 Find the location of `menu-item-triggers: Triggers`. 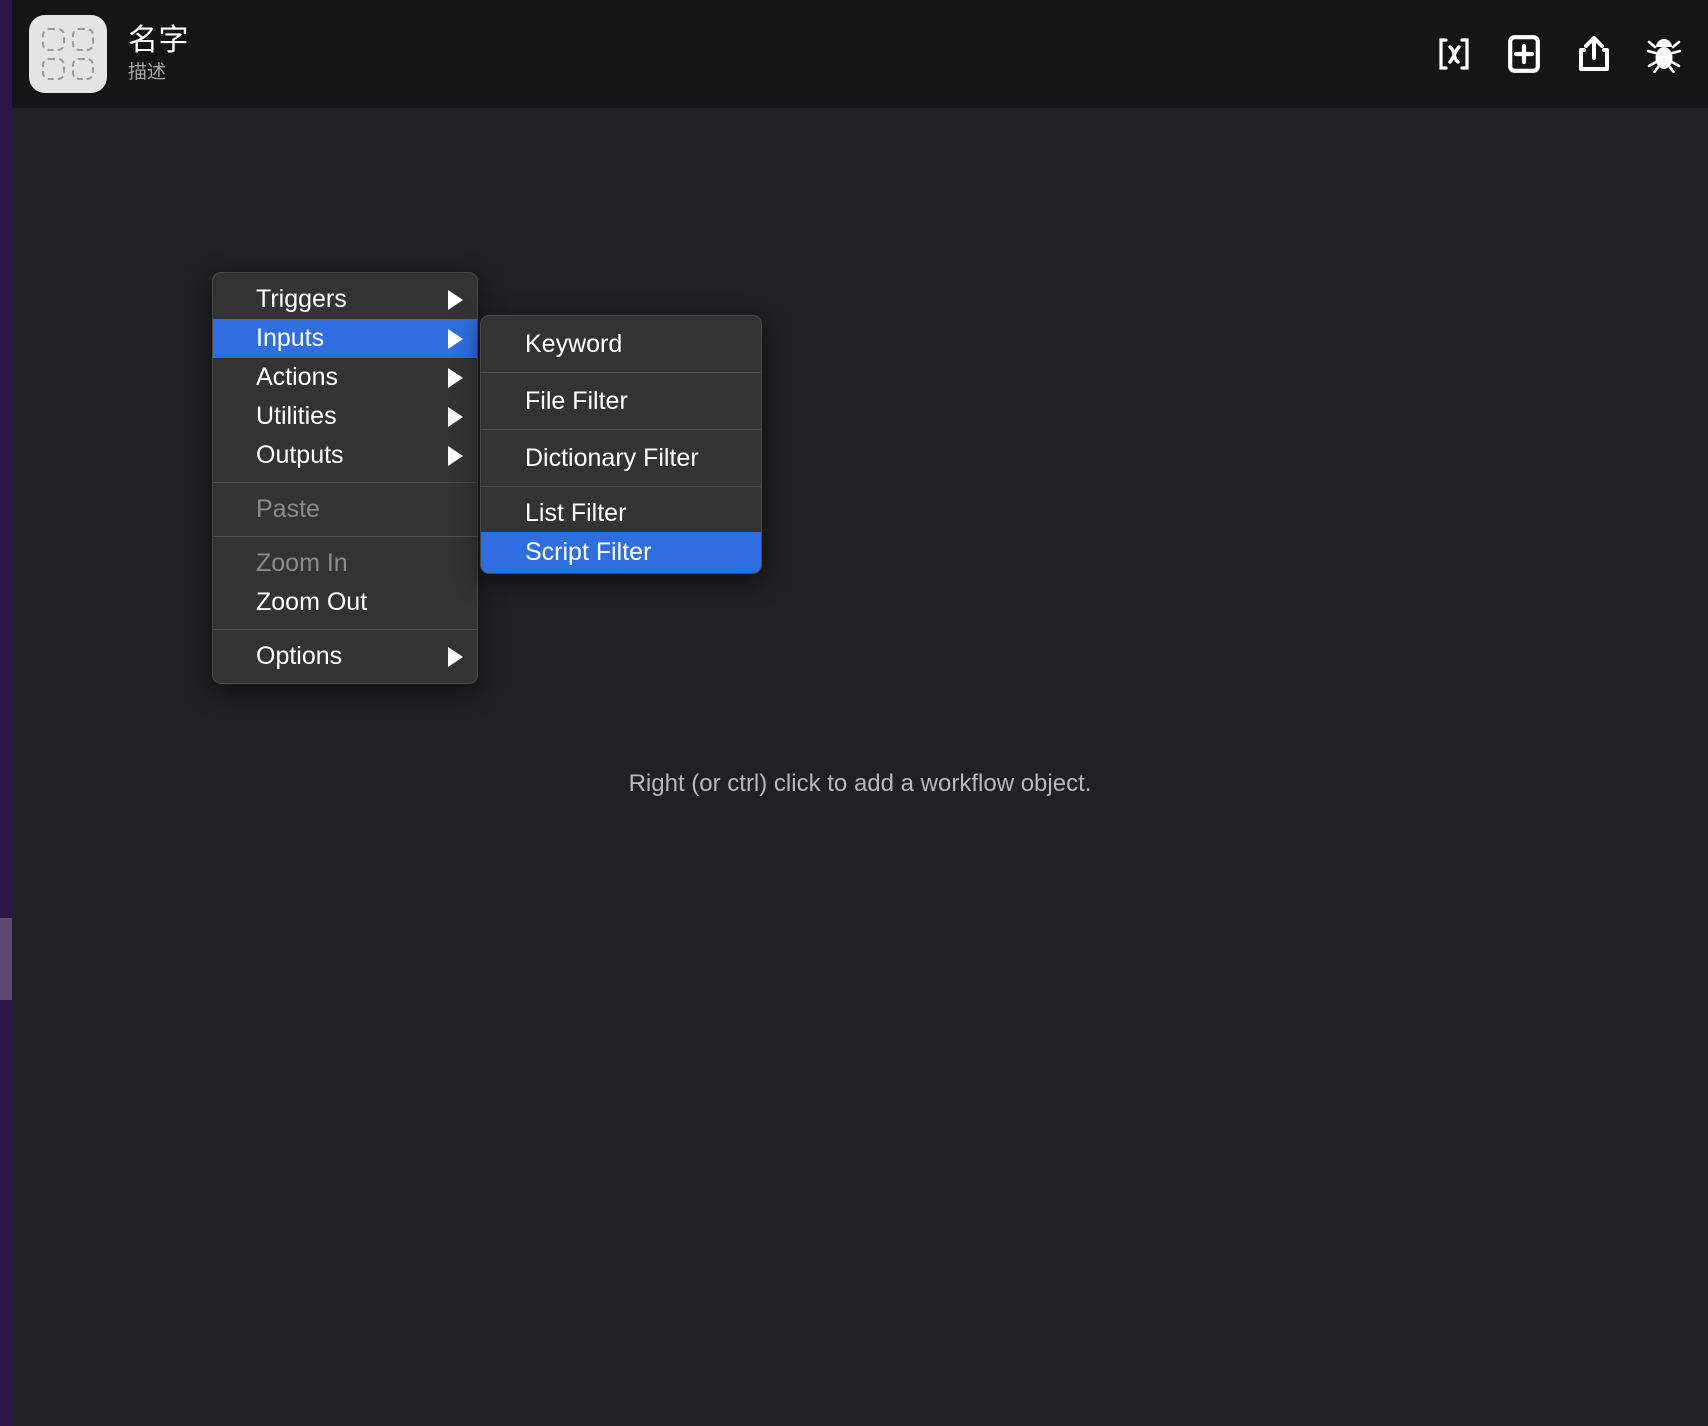

menu-item-triggers: Triggers is located at coordinates (345, 299).